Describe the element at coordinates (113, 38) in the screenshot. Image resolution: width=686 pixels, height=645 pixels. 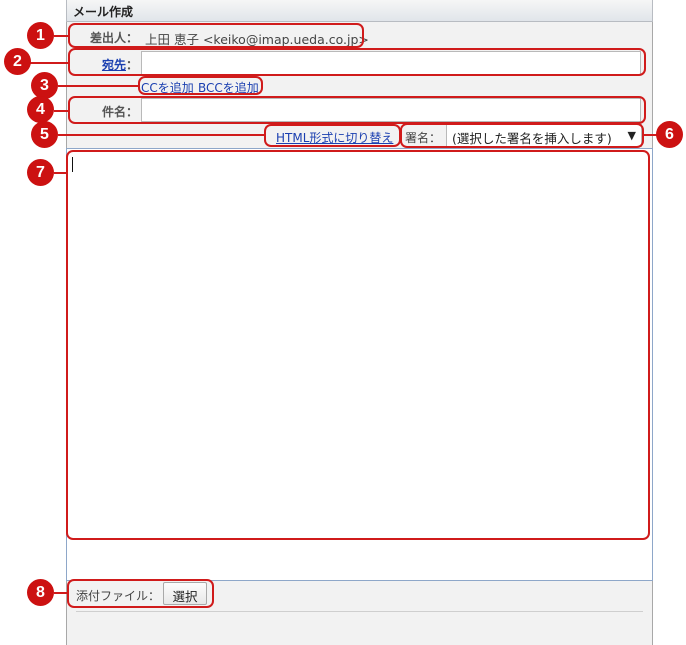
I see `from-label: 差出人：` at that location.